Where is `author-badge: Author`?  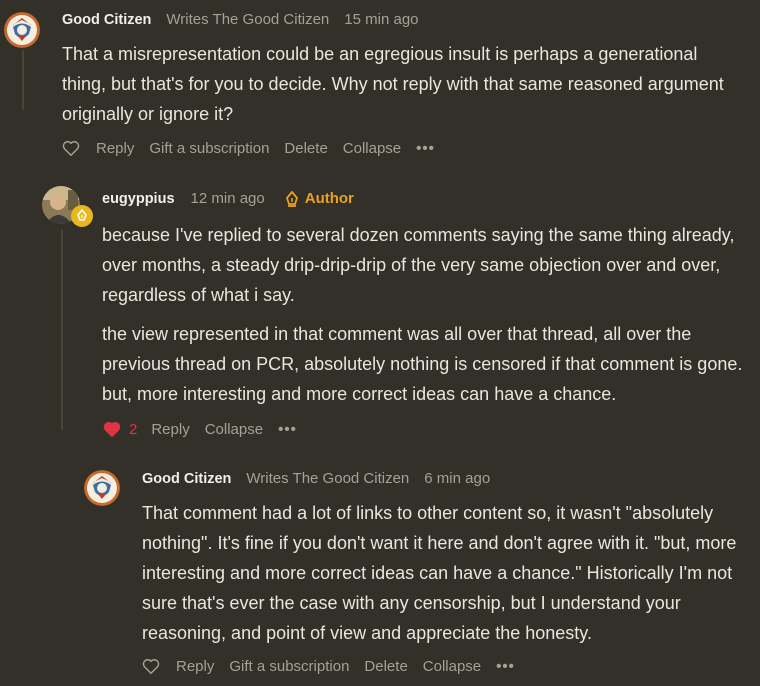 author-badge: Author is located at coordinates (319, 198).